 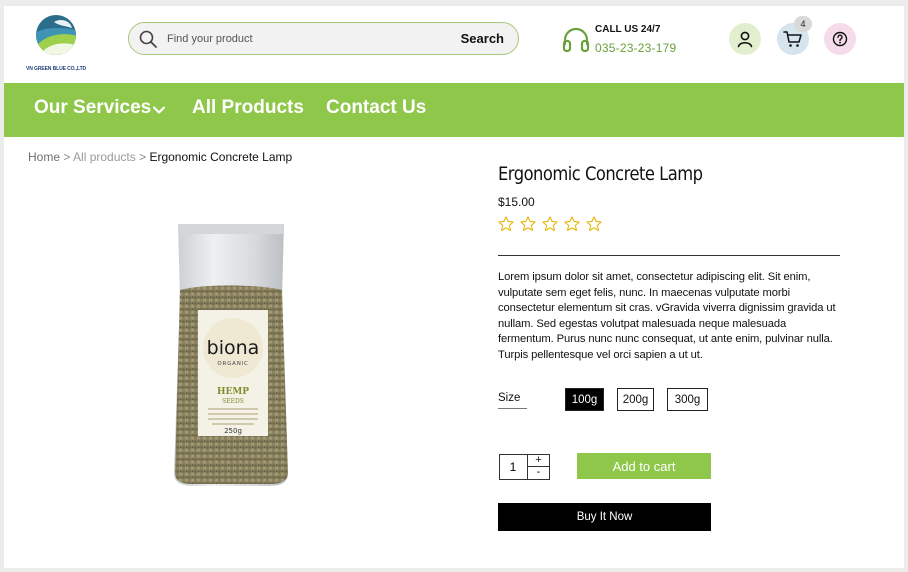 What do you see at coordinates (576, 40) in the screenshot?
I see `headset-icon` at bounding box center [576, 40].